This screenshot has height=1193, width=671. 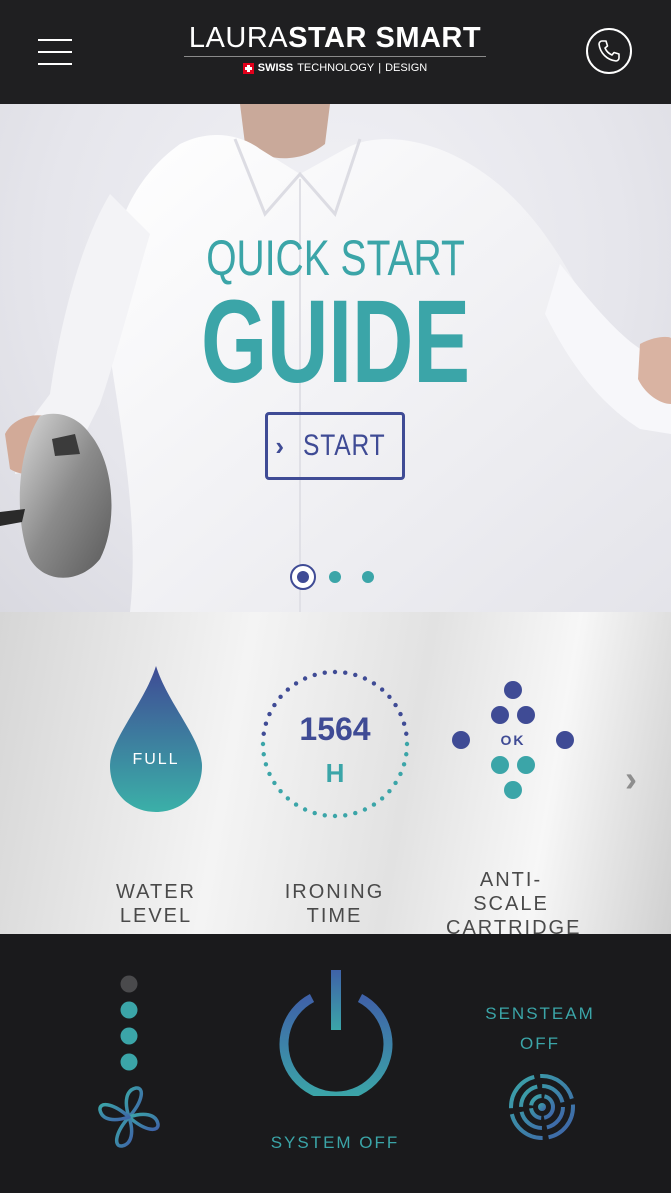 What do you see at coordinates (334, 904) in the screenshot?
I see `ironing-time-label: IRONING TIME` at bounding box center [334, 904].